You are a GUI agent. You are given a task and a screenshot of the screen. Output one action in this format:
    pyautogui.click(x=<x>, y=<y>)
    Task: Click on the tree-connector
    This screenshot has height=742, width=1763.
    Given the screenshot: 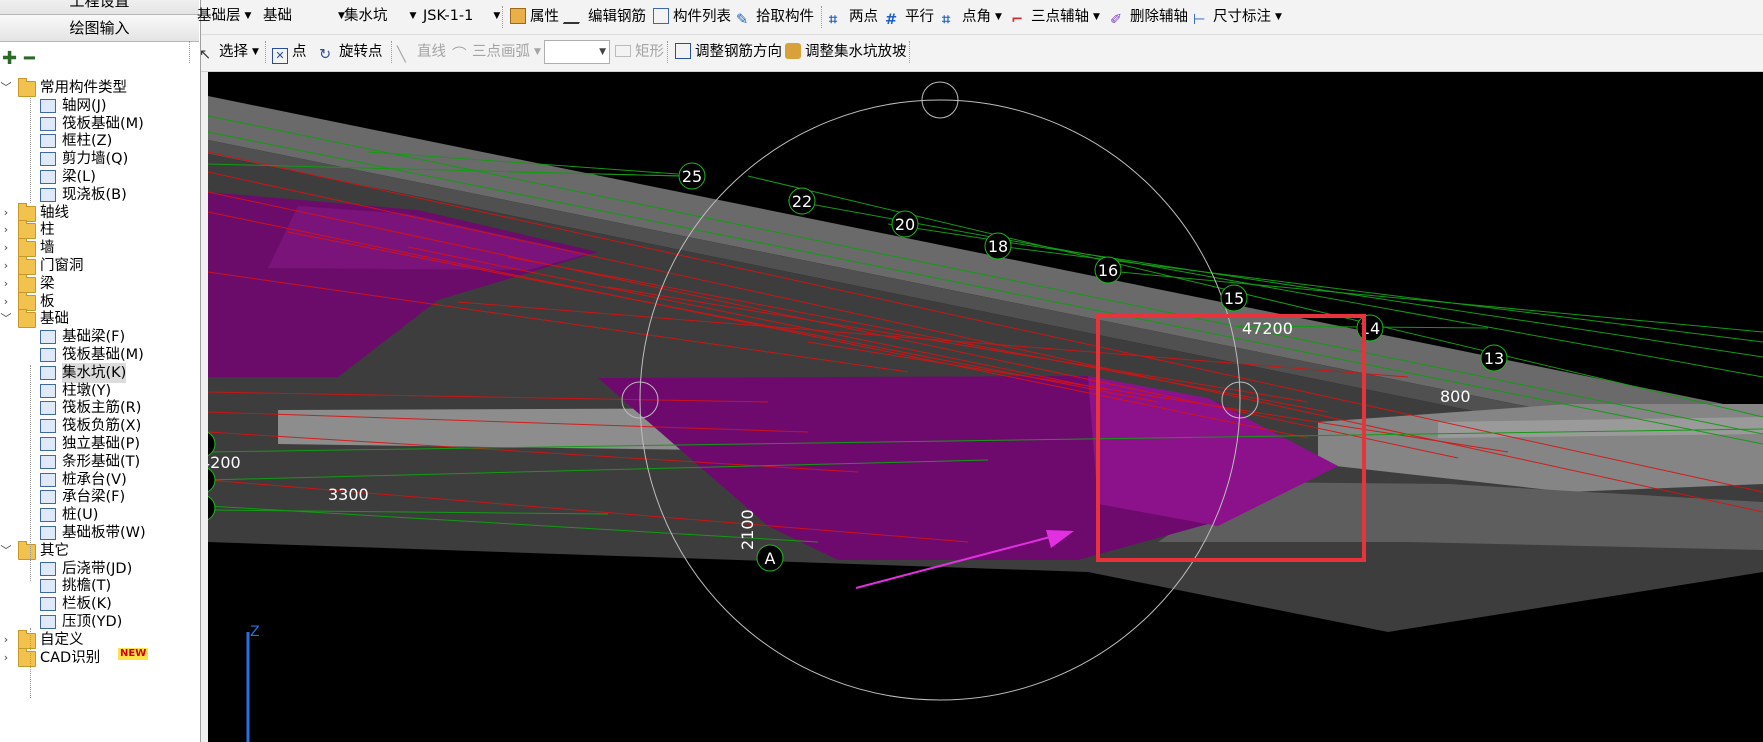 What is the action you would take?
    pyautogui.click(x=30, y=150)
    